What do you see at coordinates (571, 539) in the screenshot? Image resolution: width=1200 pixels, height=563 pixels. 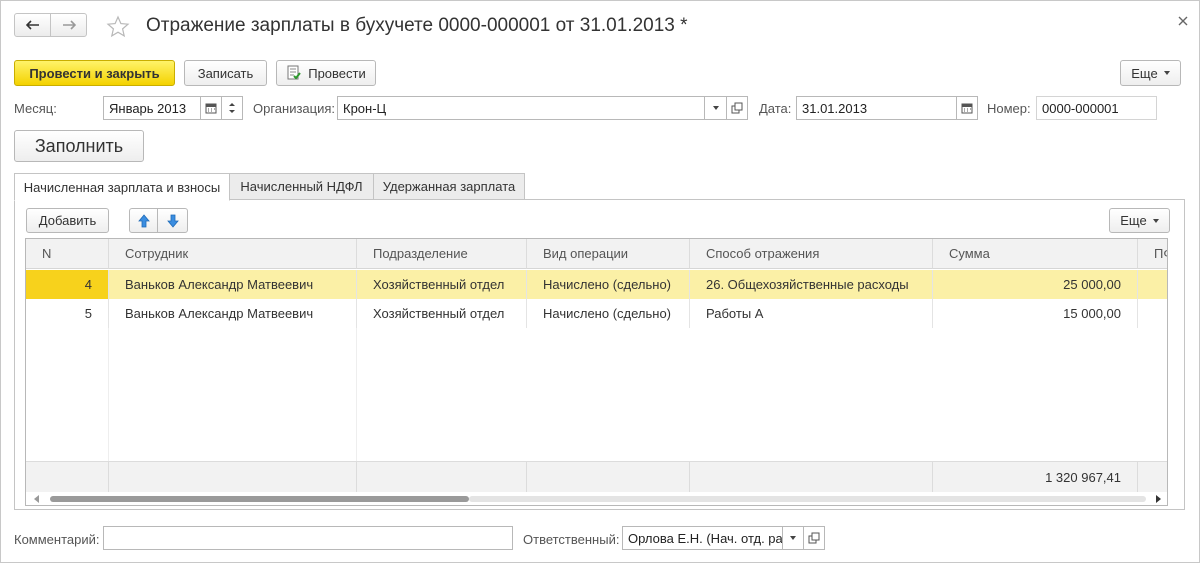 I see `responsible-label: Ответственный:` at bounding box center [571, 539].